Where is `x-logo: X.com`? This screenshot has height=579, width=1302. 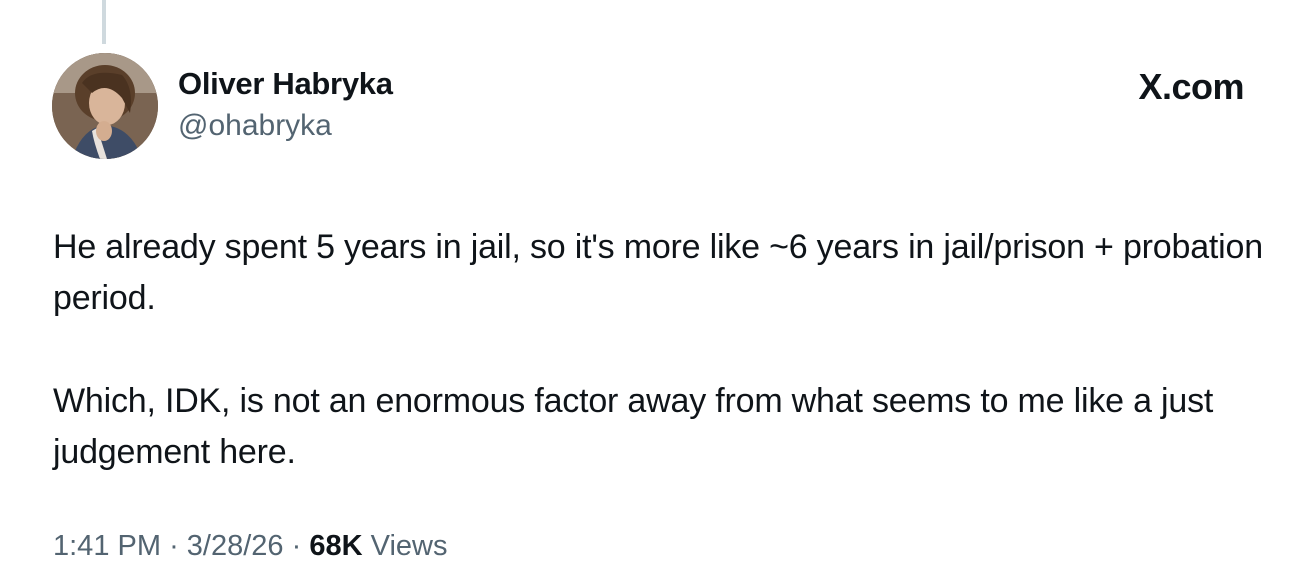 x-logo: X.com is located at coordinates (1191, 86).